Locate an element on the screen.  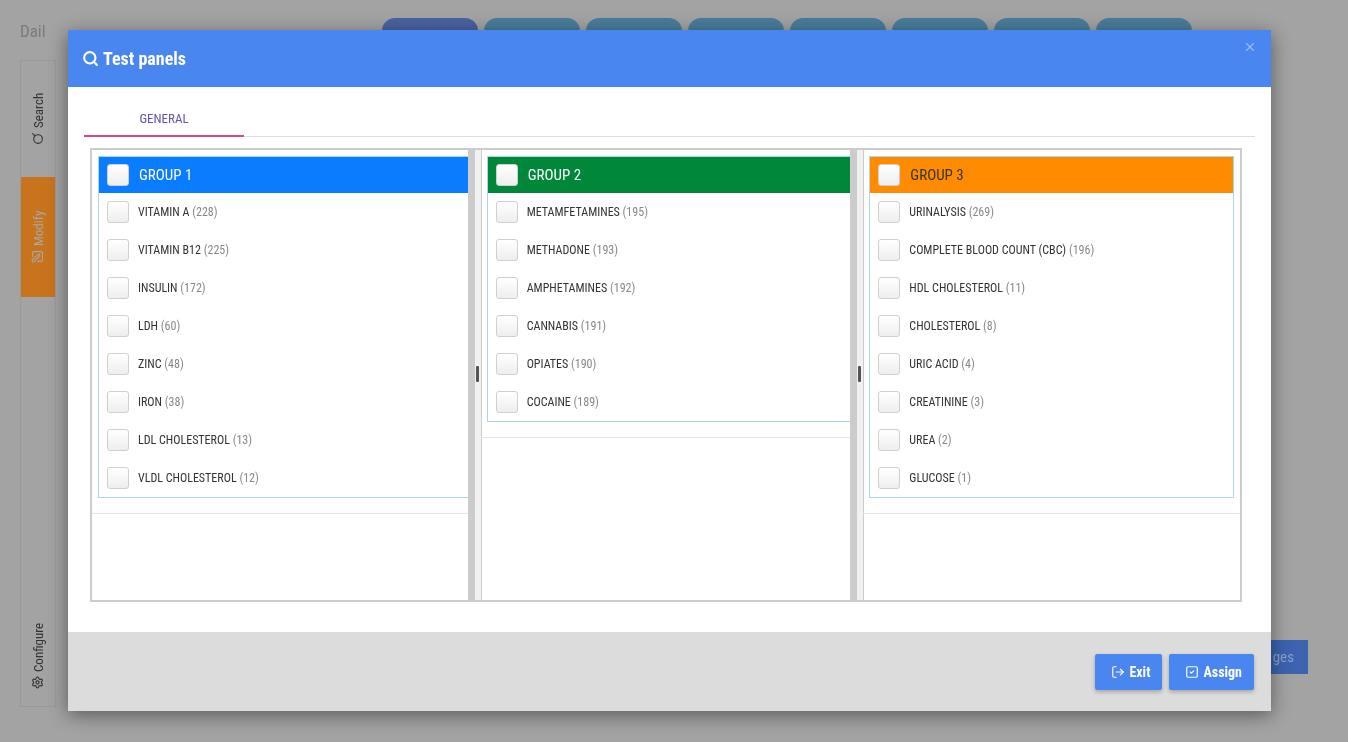
test-label: VLDL CHOLESTEROL (12) is located at coordinates (198, 478).